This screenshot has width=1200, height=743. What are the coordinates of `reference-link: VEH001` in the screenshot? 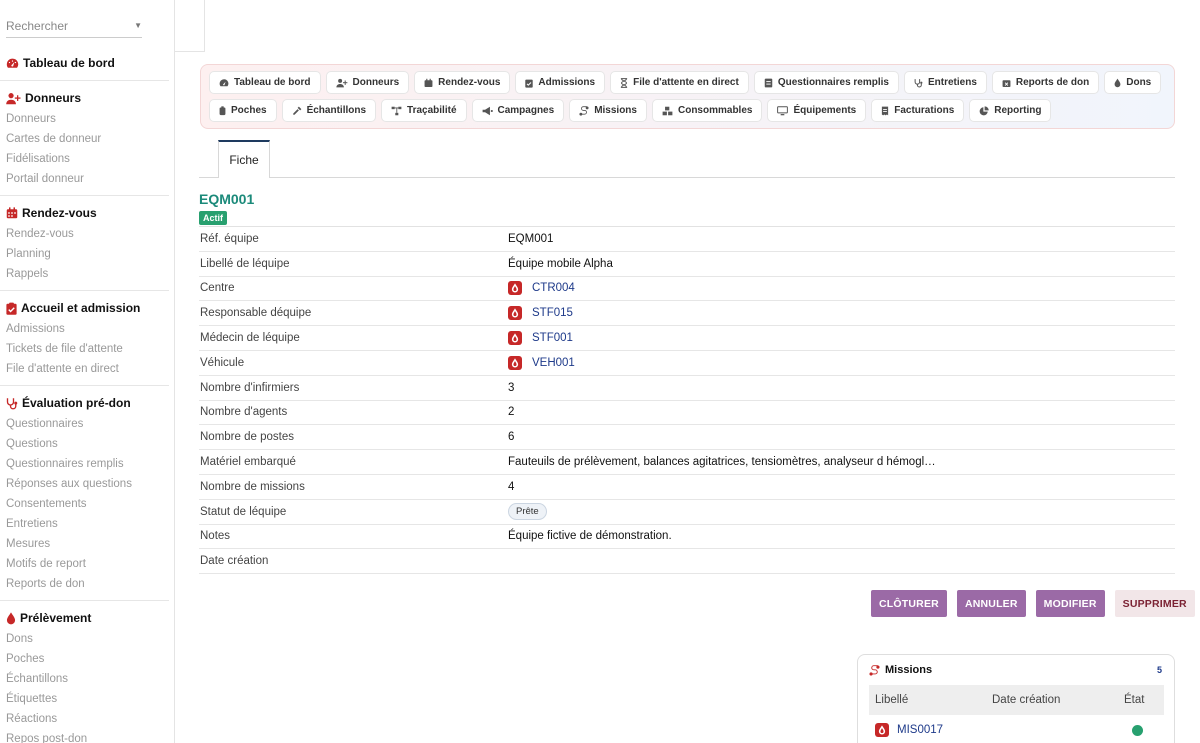 It's located at (553, 363).